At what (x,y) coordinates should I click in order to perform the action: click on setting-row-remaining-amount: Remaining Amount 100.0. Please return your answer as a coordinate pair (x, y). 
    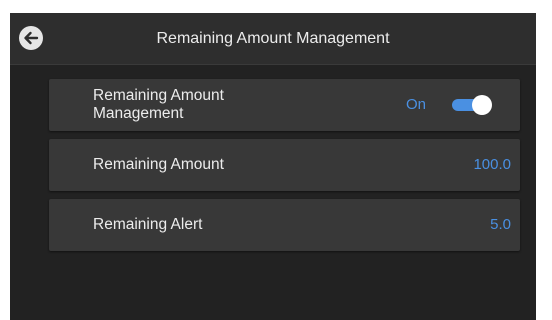
    Looking at the image, I should click on (284, 165).